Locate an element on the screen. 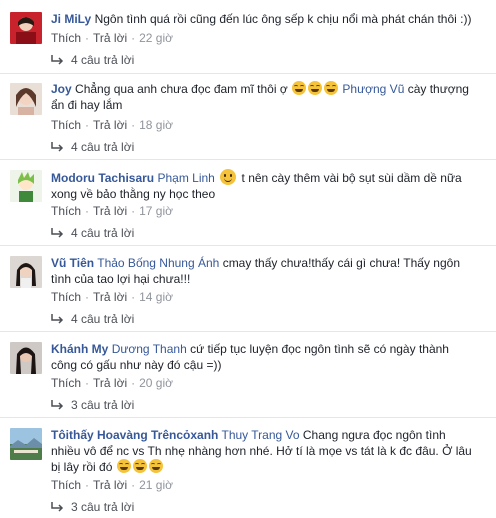 The height and width of the screenshot is (518, 496). comment-author: Tôithấy Hoavàng Trêncỏxanh is located at coordinates (134, 435).